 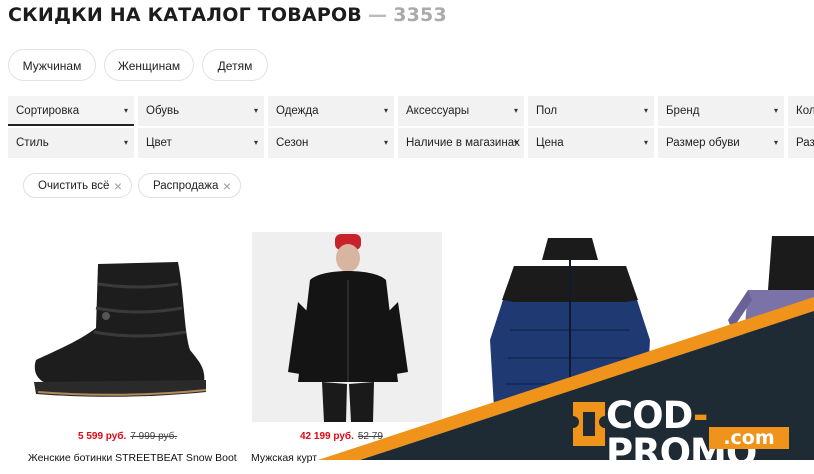 What do you see at coordinates (74, 186) in the screenshot?
I see `clear-all-label: Очистить всё` at bounding box center [74, 186].